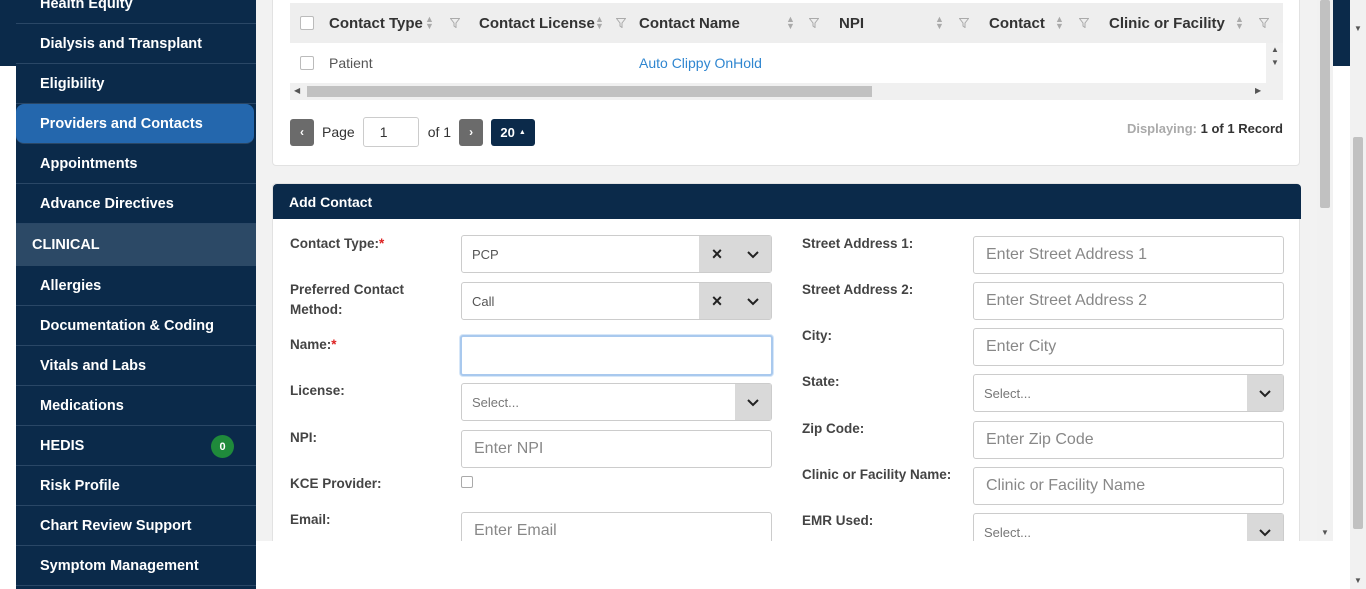 The height and width of the screenshot is (589, 1366). Describe the element at coordinates (338, 132) in the screenshot. I see `page-label: Page` at that location.